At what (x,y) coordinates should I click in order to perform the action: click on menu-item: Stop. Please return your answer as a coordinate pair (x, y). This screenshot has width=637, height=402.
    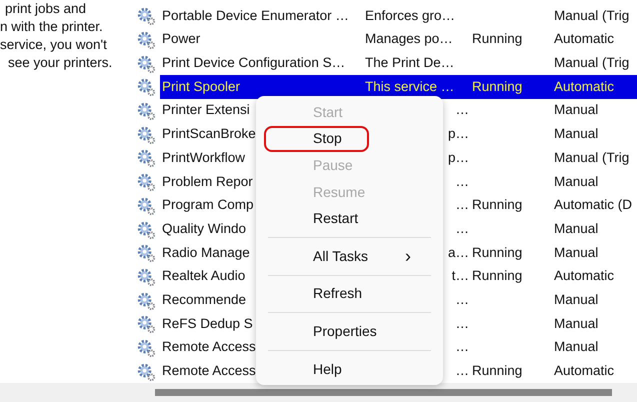
    Looking at the image, I should click on (316, 139).